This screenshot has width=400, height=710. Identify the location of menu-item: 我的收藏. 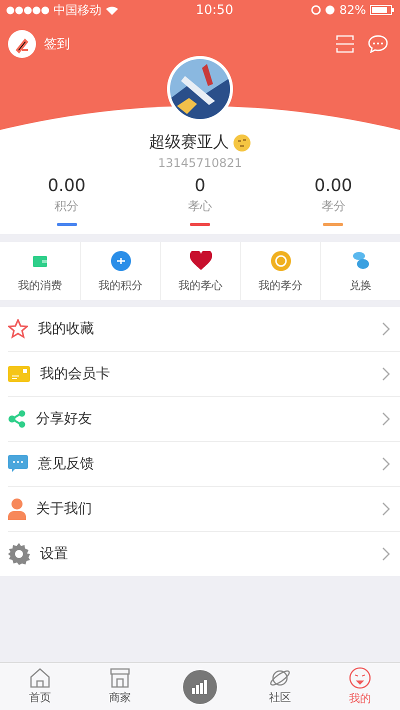
(204, 329).